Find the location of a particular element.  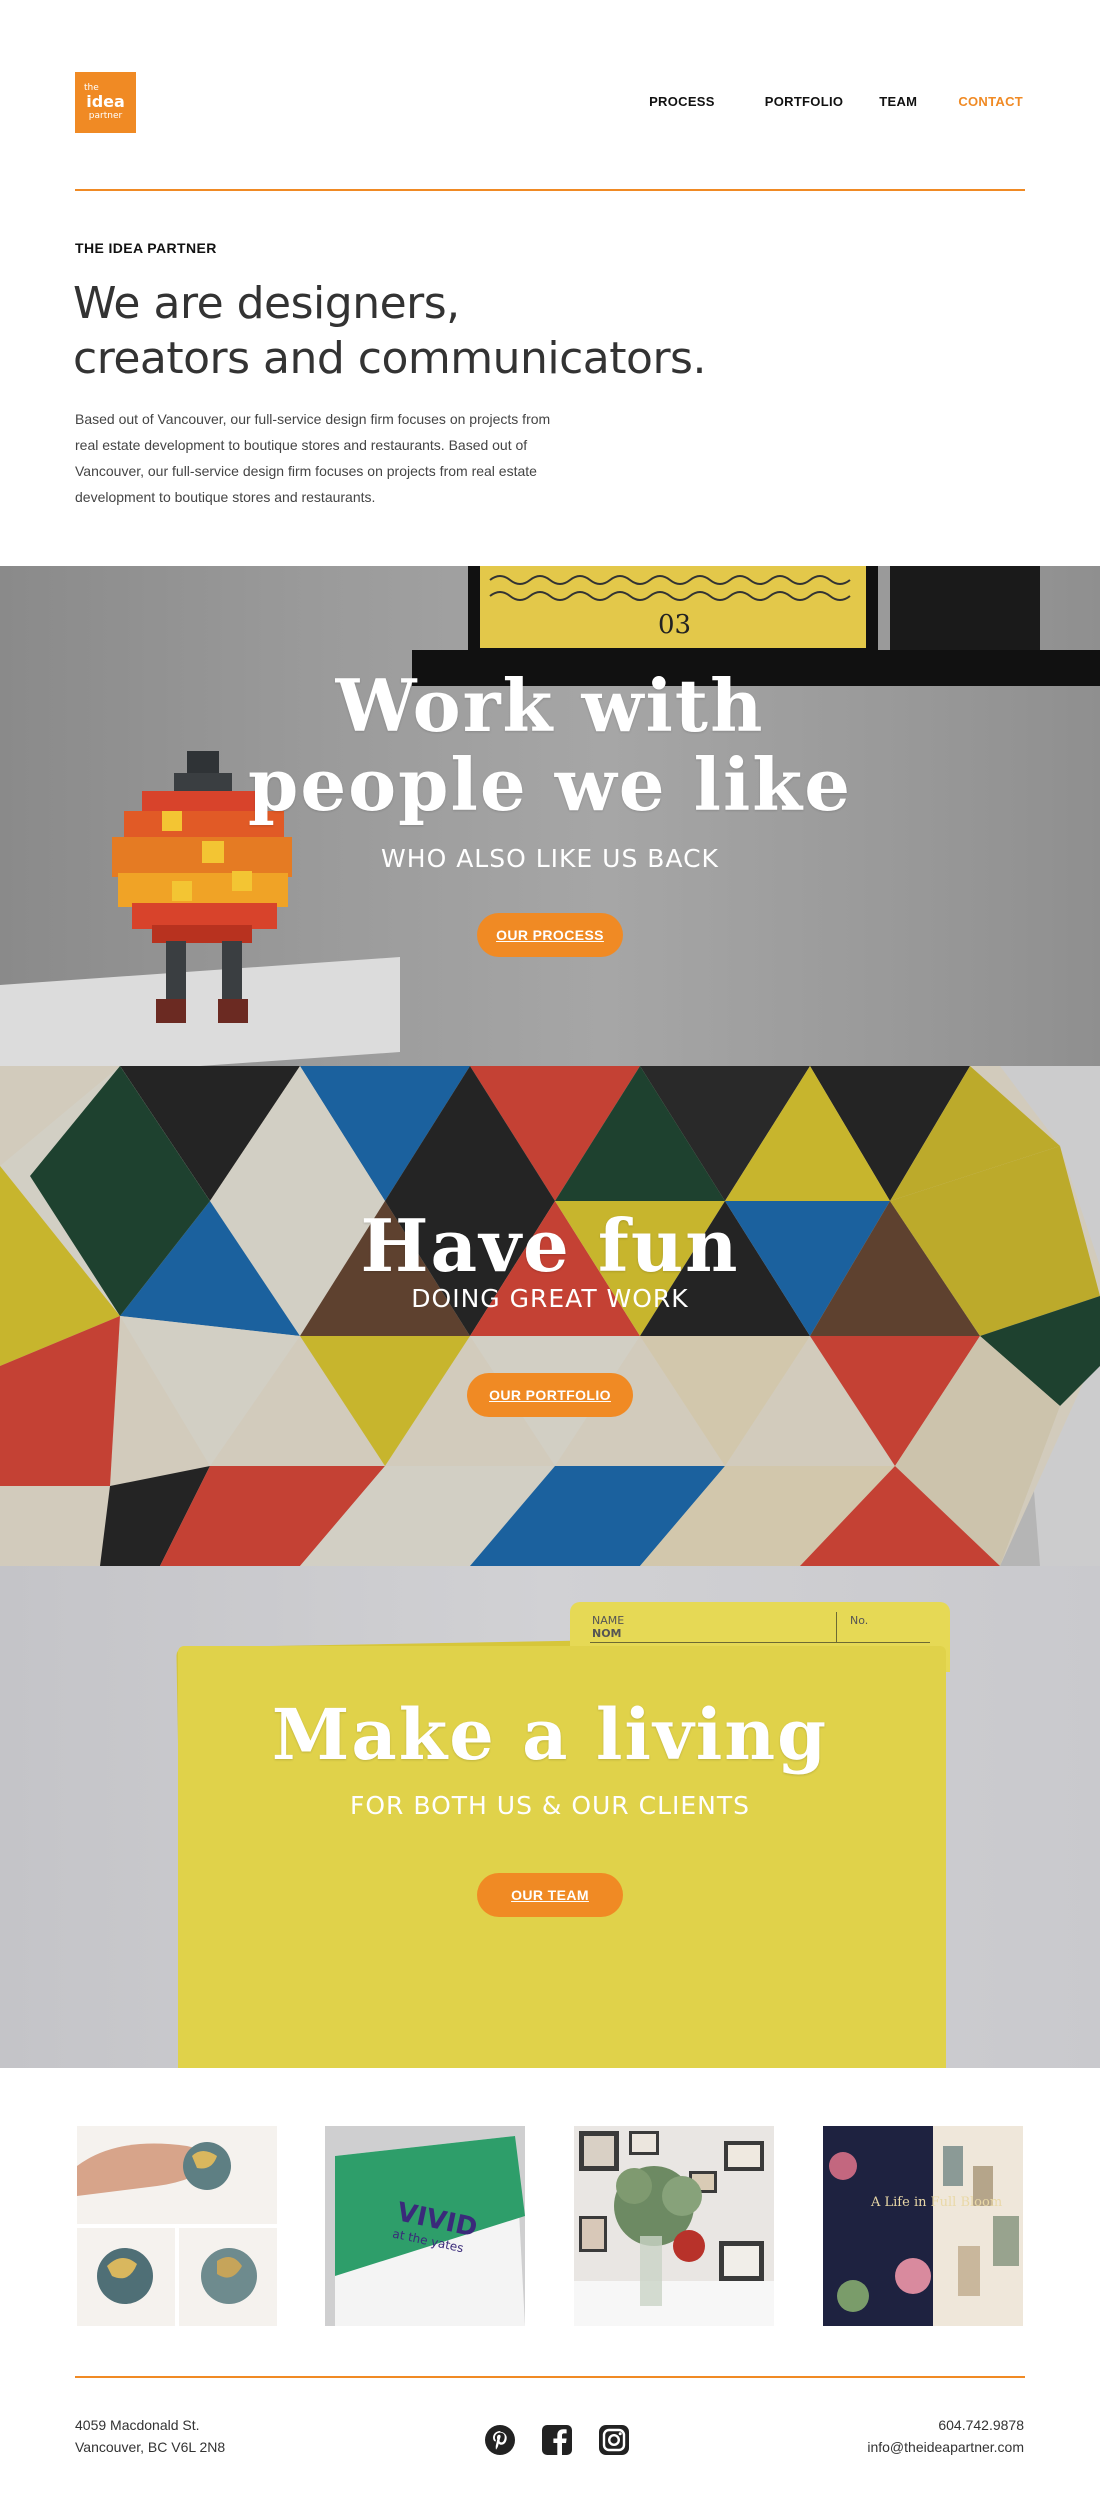

panel-headline-line2: people we like is located at coordinates (550, 784).